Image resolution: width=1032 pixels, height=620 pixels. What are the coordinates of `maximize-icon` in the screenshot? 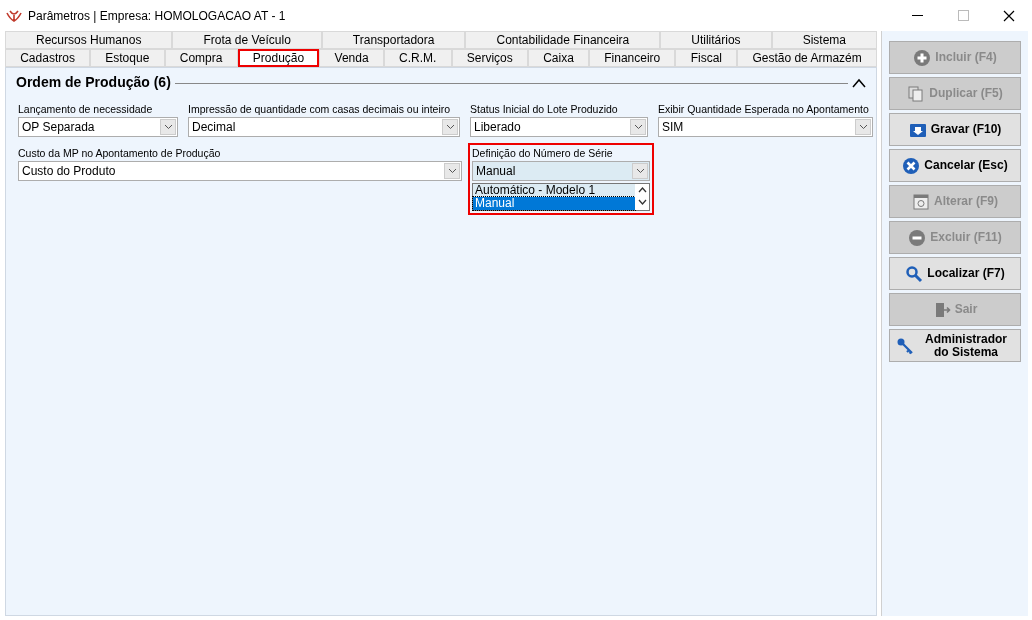 It's located at (963, 15).